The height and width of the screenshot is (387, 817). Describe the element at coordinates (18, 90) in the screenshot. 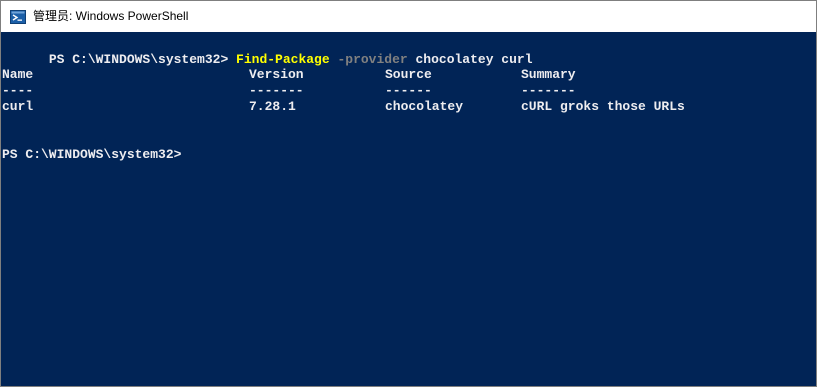

I see `column-underline-name: ----` at that location.